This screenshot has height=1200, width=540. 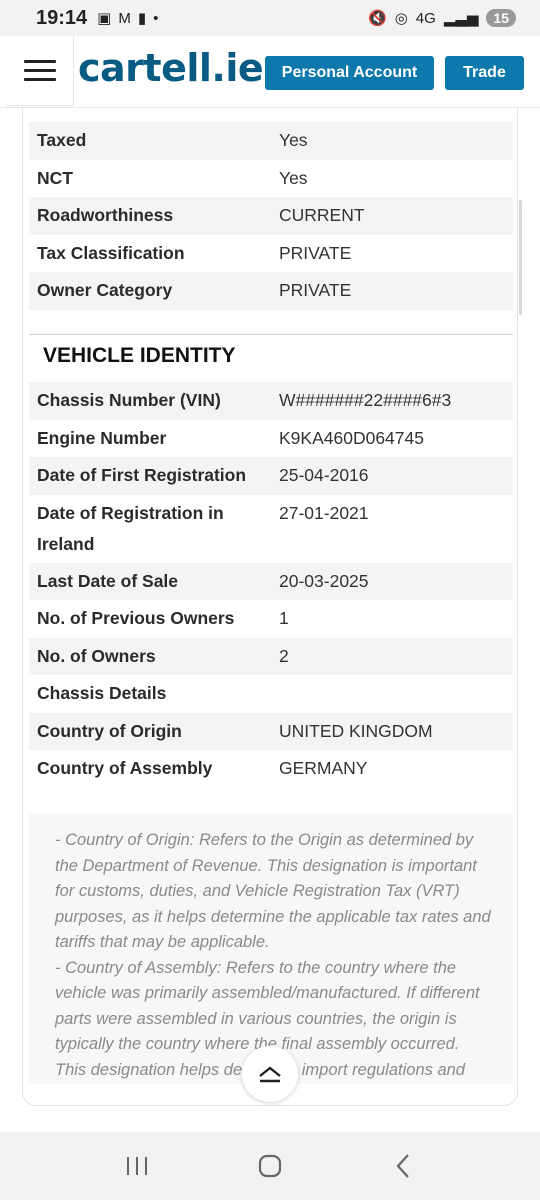 I want to click on row-value: 27-01-2021, so click(x=324, y=512).